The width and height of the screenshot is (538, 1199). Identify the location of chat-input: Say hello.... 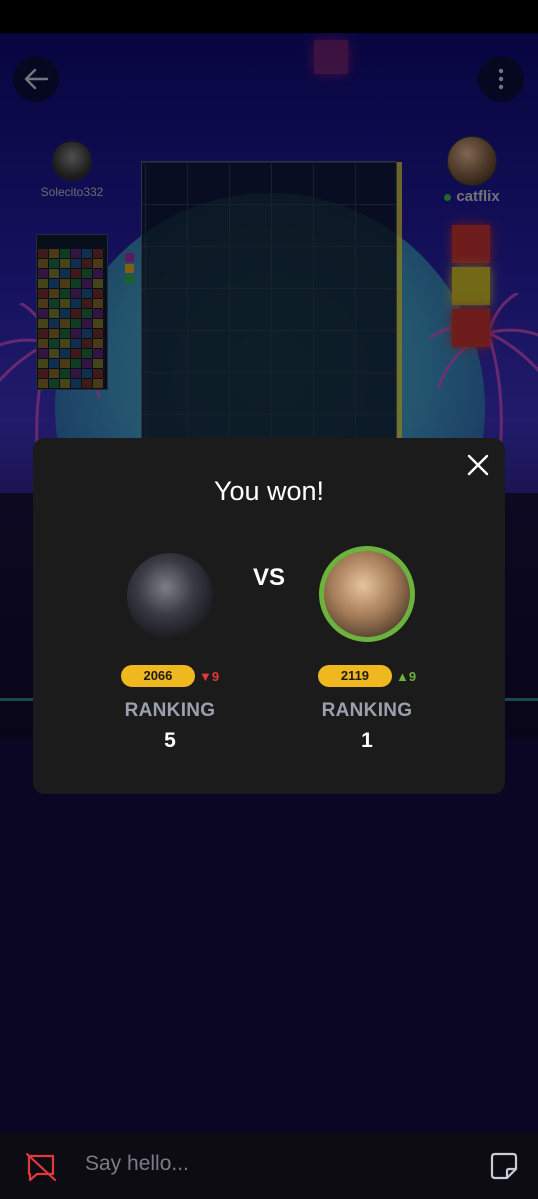
(137, 1164).